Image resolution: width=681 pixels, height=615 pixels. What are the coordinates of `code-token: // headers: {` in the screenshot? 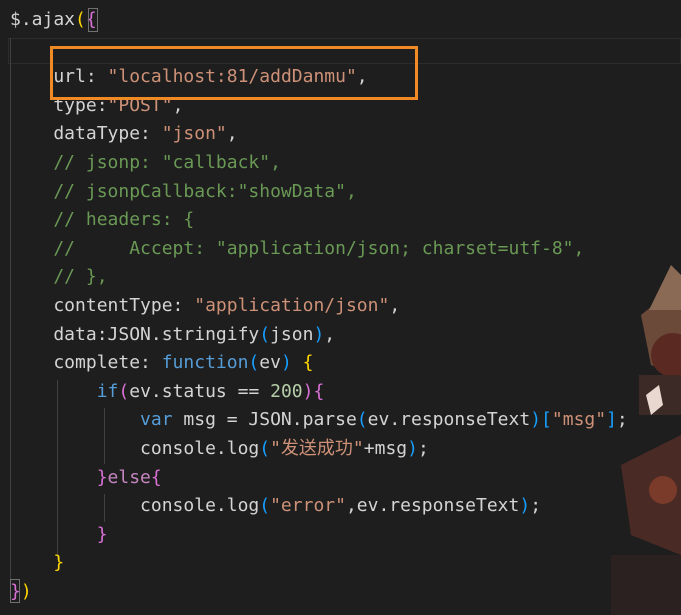 It's located at (102, 220).